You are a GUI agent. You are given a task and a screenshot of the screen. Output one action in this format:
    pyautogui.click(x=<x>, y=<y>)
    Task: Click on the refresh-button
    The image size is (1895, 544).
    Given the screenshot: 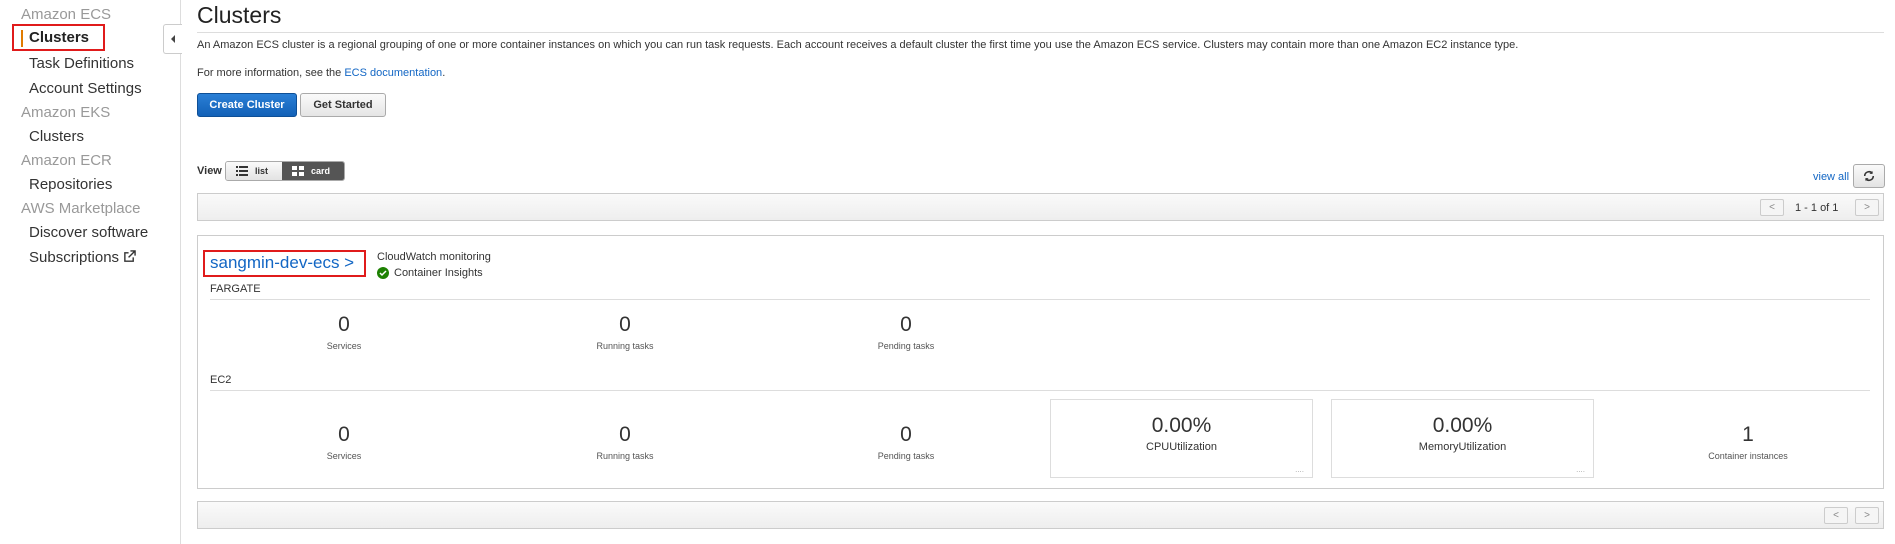 What is the action you would take?
    pyautogui.click(x=1869, y=176)
    